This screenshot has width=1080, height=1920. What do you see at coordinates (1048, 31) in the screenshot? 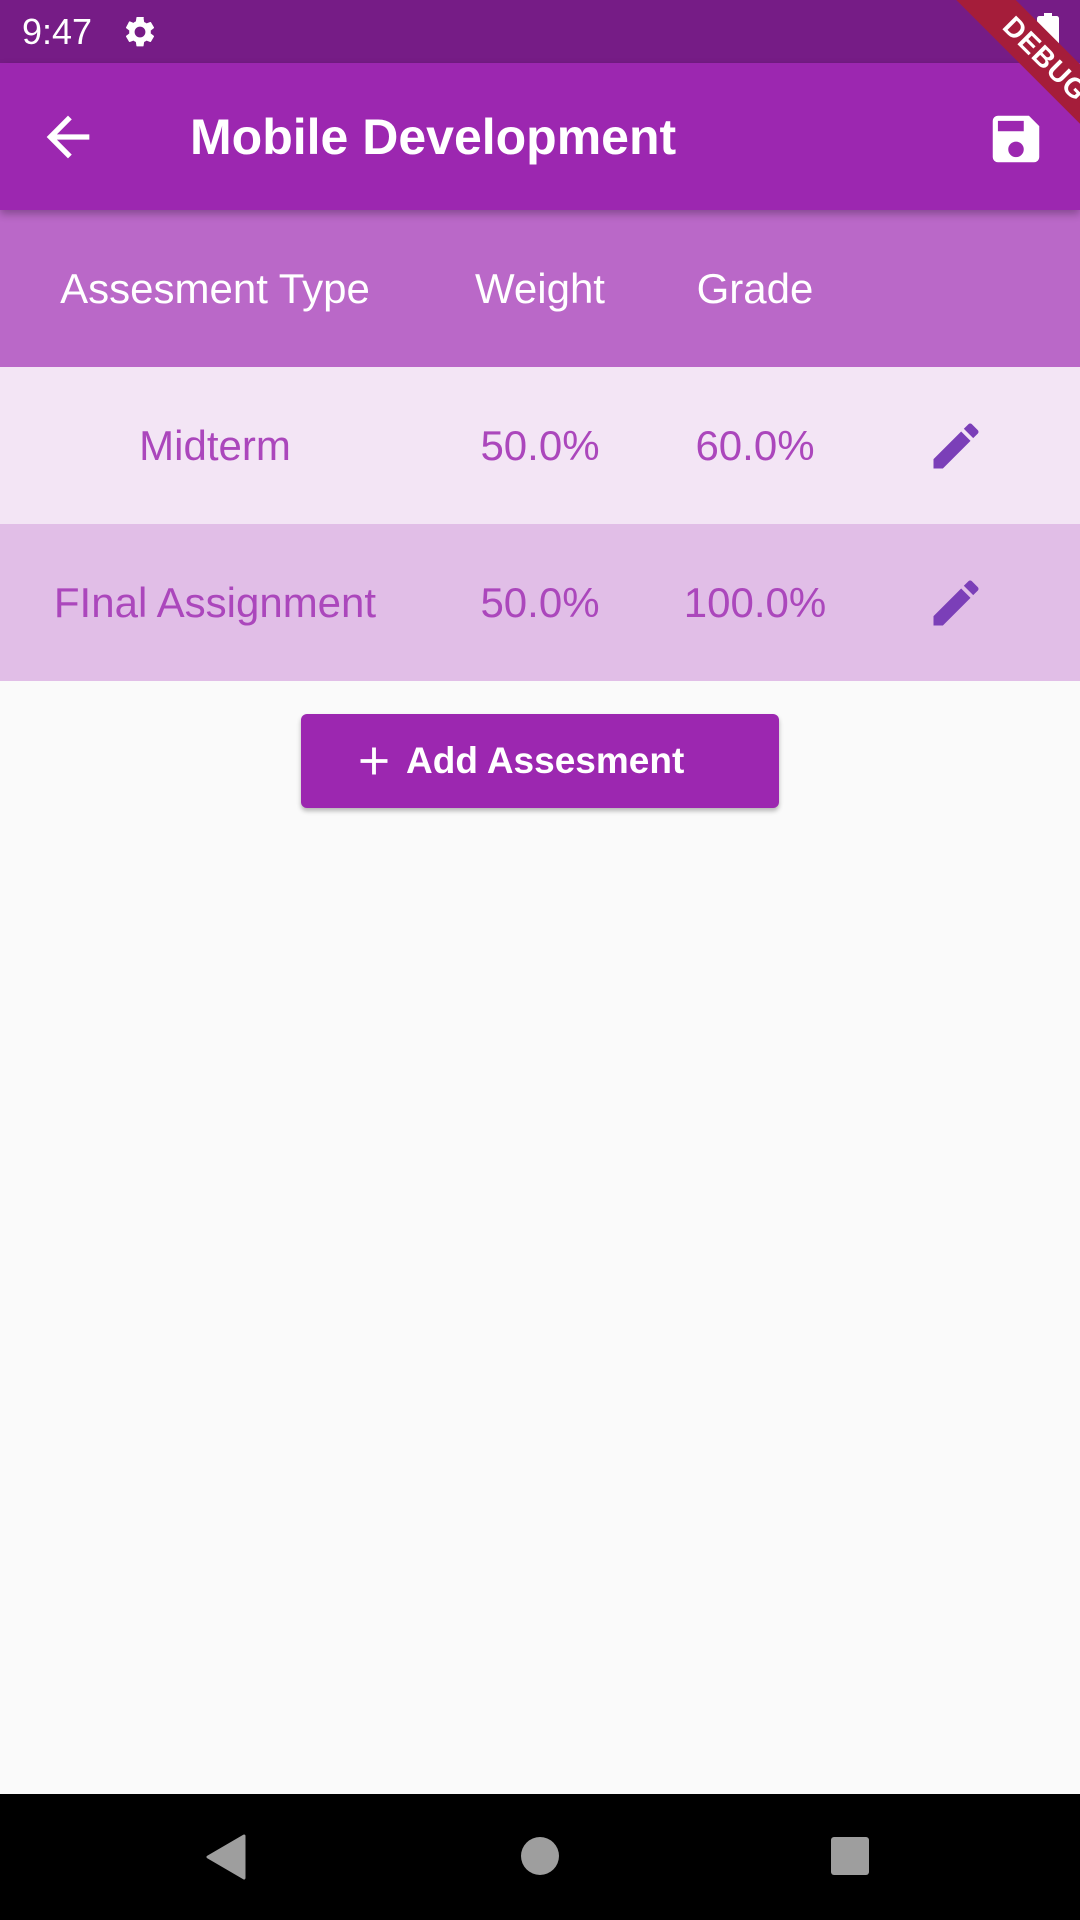
I see `battery-icon` at bounding box center [1048, 31].